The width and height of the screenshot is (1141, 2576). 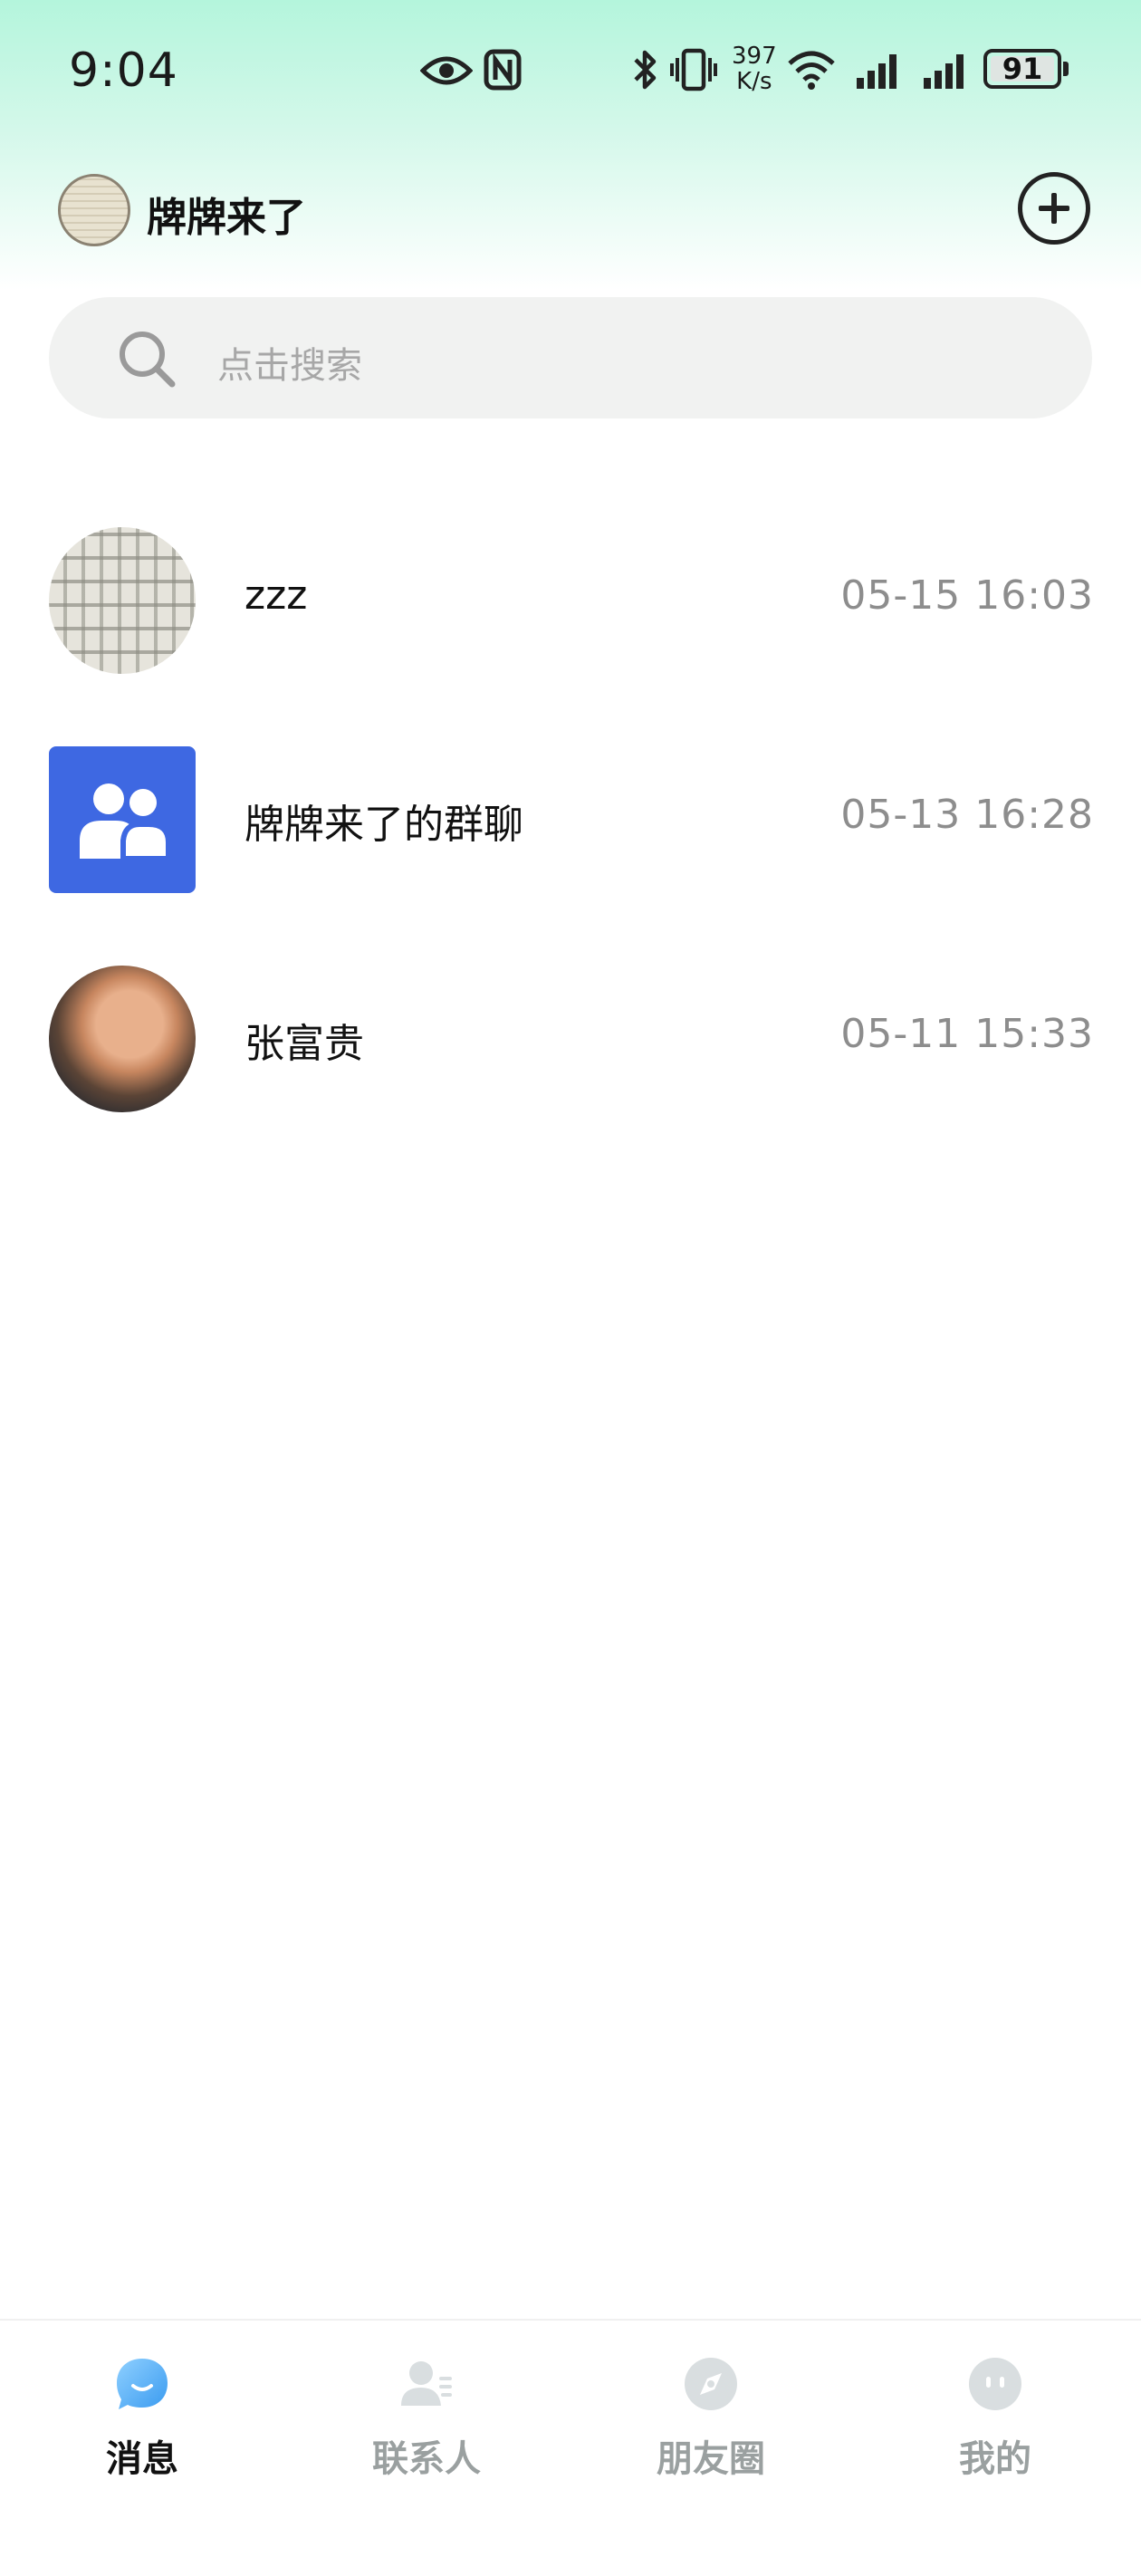 I want to click on app-header: 牌牌来了, so click(x=570, y=213).